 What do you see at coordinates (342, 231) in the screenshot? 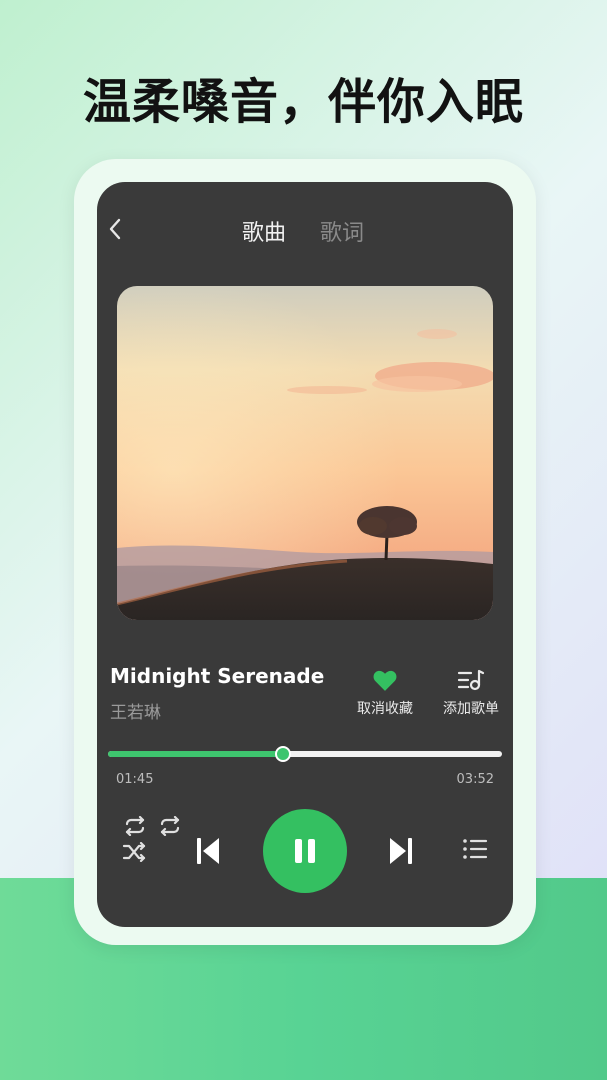
I see `tab-lyrics: 歌词` at bounding box center [342, 231].